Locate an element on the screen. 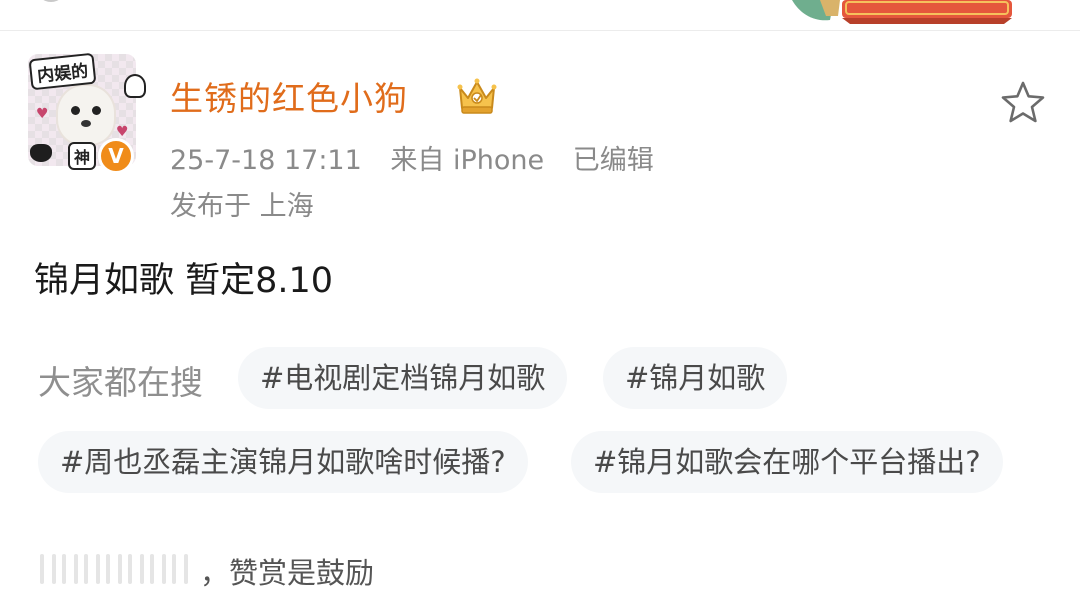 This screenshot has width=1080, height=606. black-cat-icon is located at coordinates (41, 153).